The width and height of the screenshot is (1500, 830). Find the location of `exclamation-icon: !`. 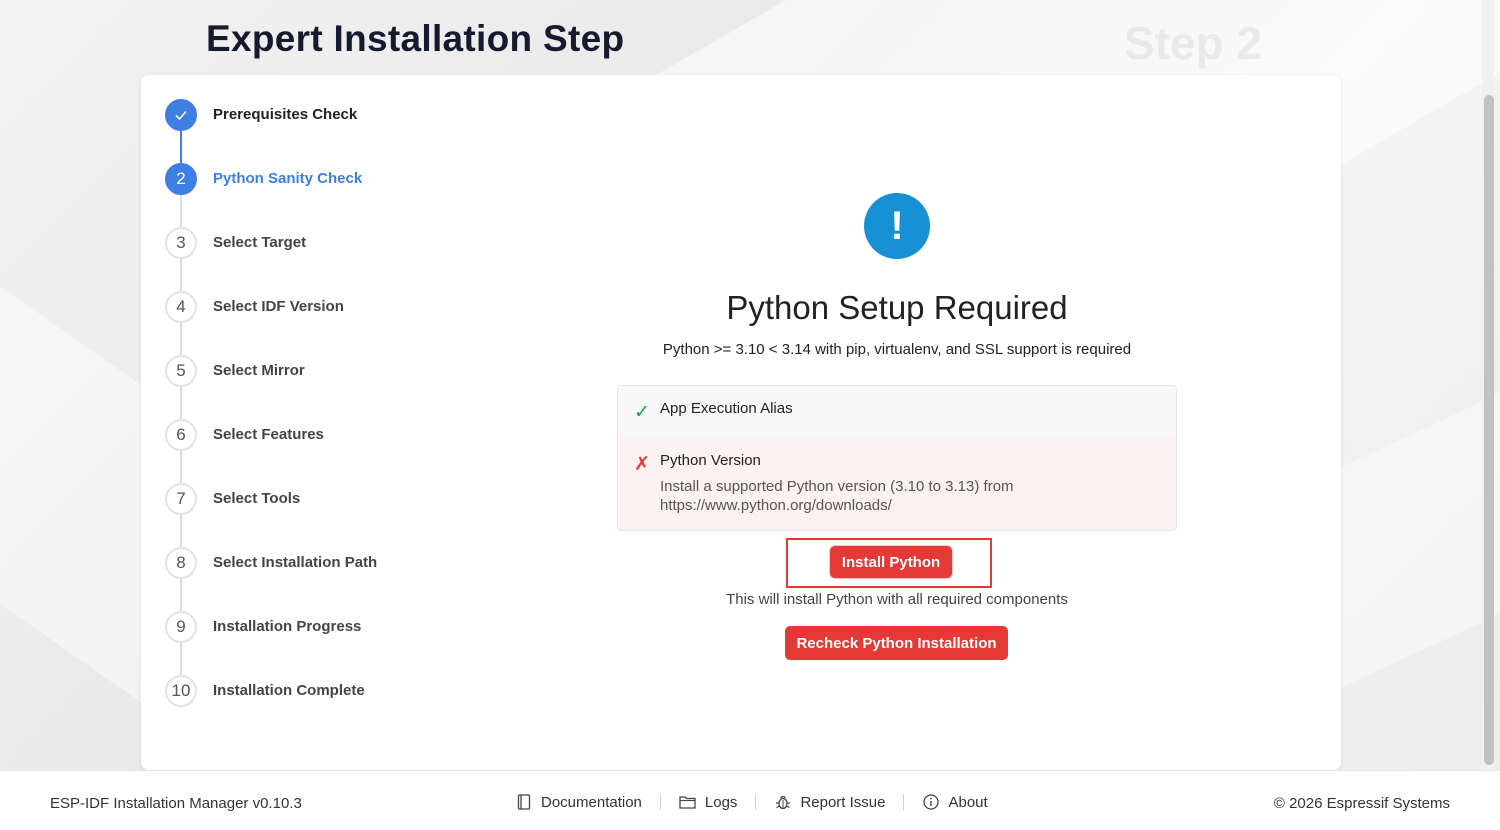

exclamation-icon: ! is located at coordinates (897, 226).